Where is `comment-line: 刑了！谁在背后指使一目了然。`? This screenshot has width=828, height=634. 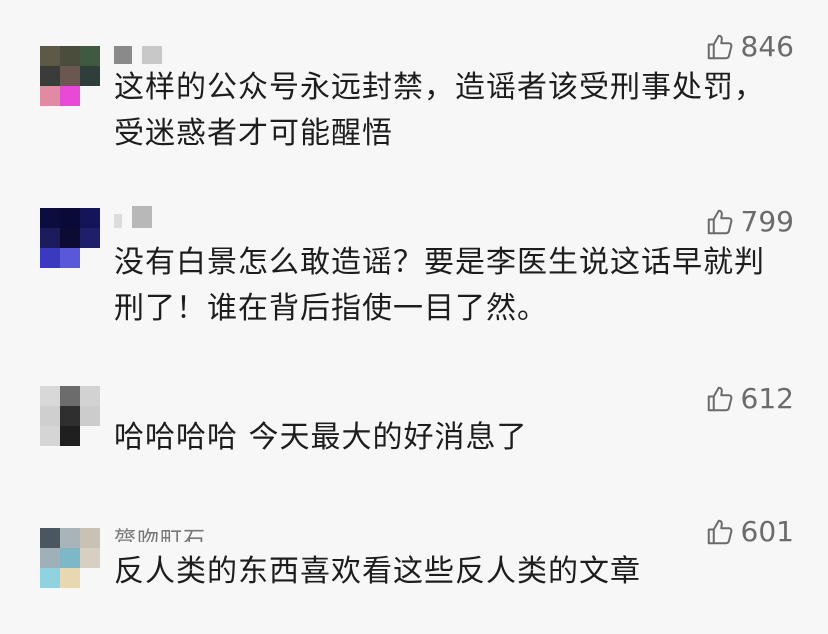
comment-line: 刑了！谁在背后指使一目了然。 is located at coordinates (331, 308).